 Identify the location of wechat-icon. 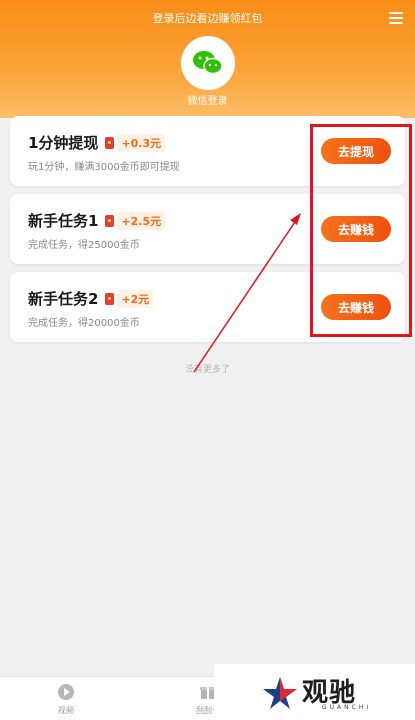
(208, 63).